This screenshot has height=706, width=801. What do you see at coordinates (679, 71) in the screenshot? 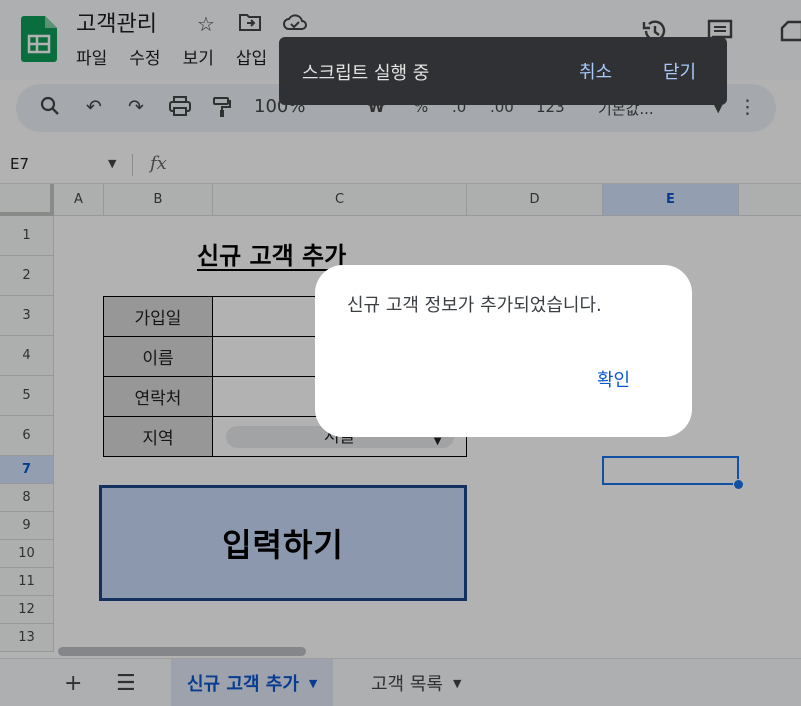
I see `close-snackbar-button: 닫기` at bounding box center [679, 71].